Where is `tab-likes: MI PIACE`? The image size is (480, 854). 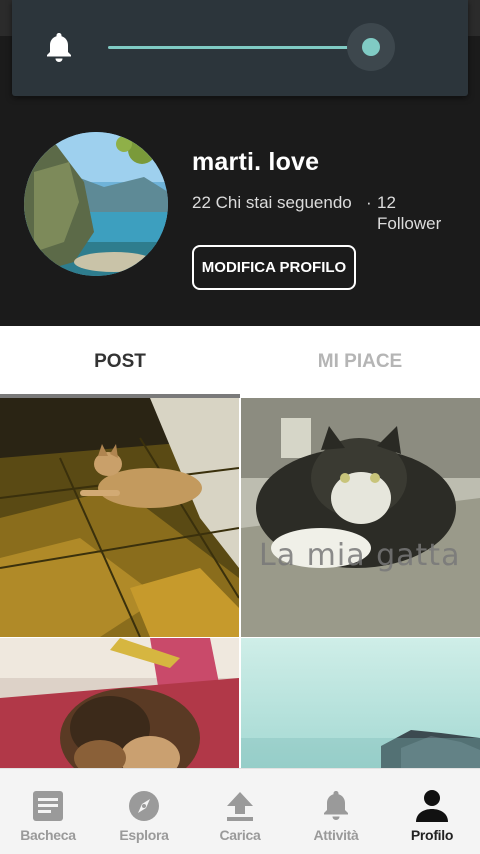
tab-likes: MI PIACE is located at coordinates (360, 362).